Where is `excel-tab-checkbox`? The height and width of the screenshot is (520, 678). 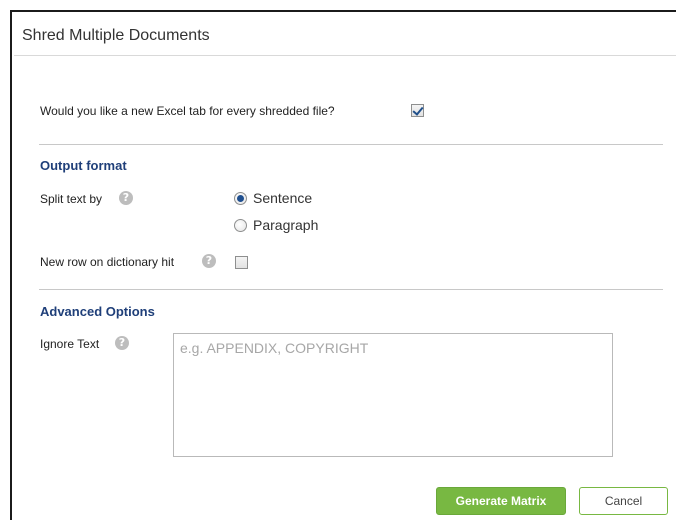
excel-tab-checkbox is located at coordinates (417, 110).